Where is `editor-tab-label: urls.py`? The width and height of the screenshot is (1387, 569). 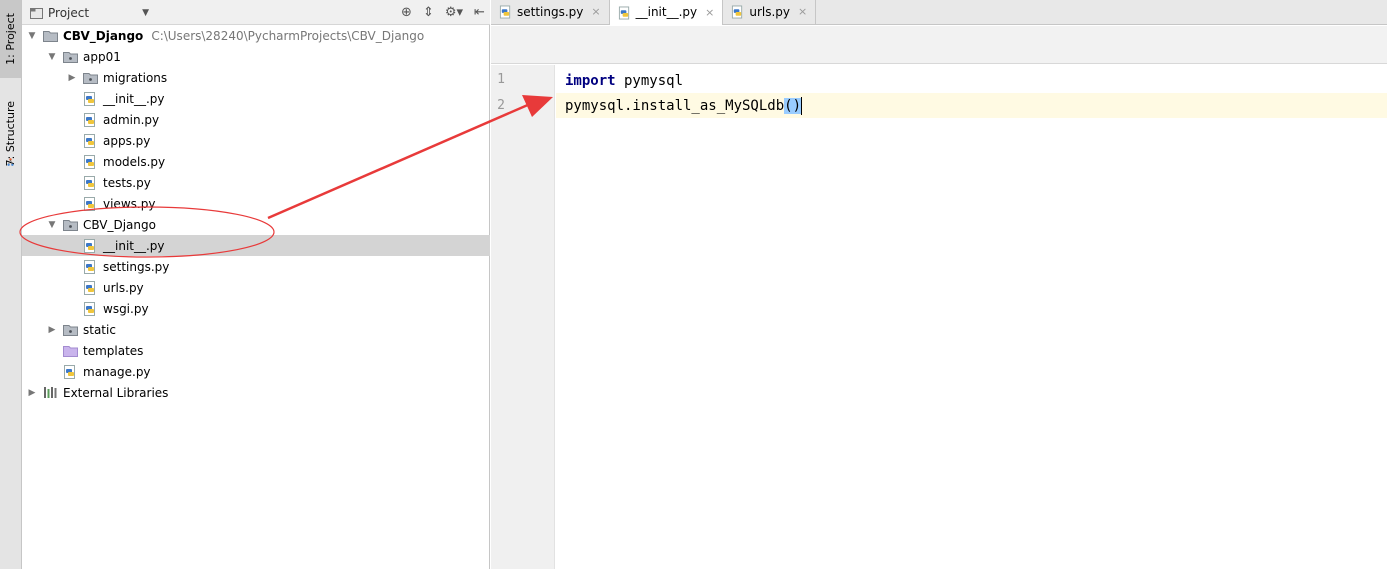 editor-tab-label: urls.py is located at coordinates (770, 11).